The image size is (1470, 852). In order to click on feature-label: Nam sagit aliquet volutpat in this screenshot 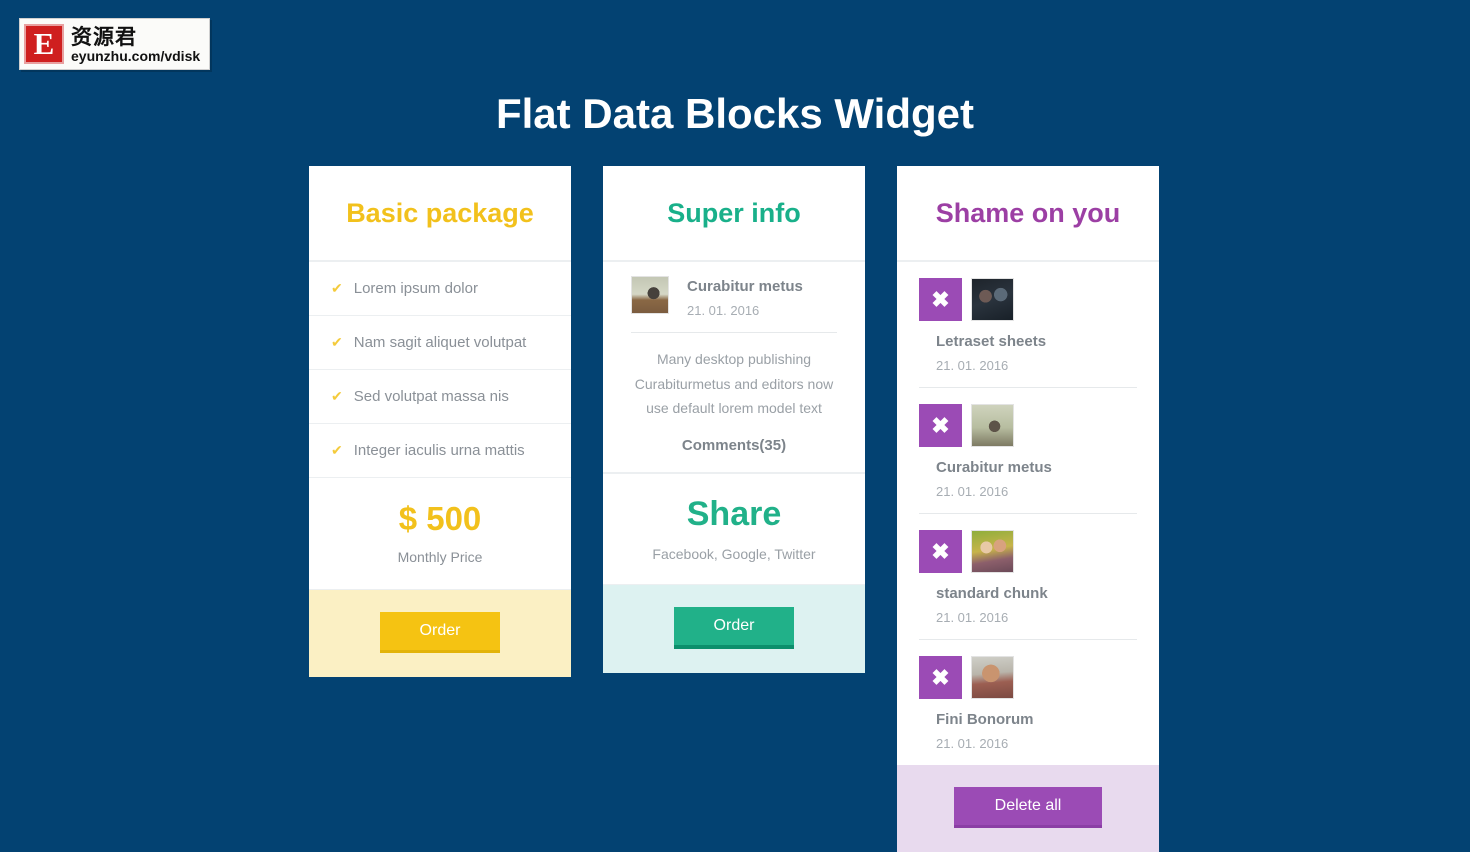, I will do `click(440, 342)`.